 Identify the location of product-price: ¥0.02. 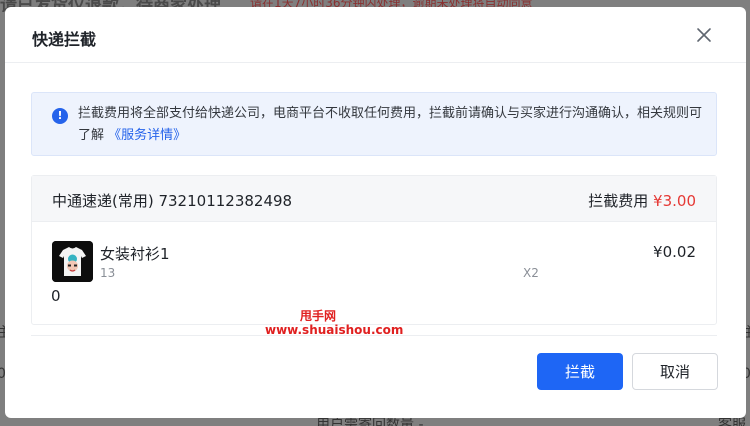
(674, 252).